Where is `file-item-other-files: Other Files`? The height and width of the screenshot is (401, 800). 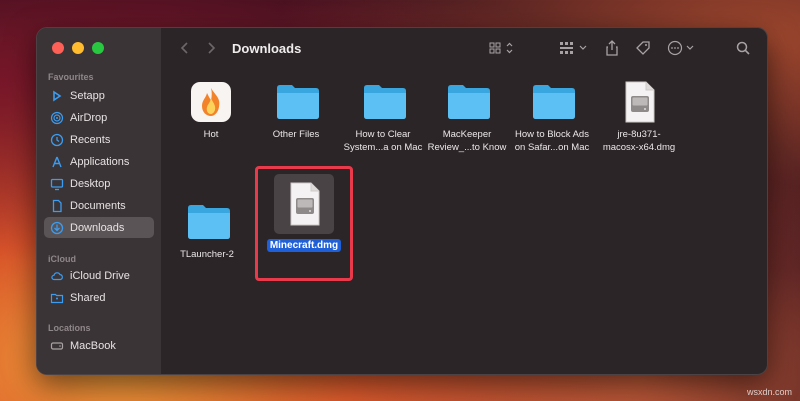
file-item-other-files: Other Files is located at coordinates (296, 110).